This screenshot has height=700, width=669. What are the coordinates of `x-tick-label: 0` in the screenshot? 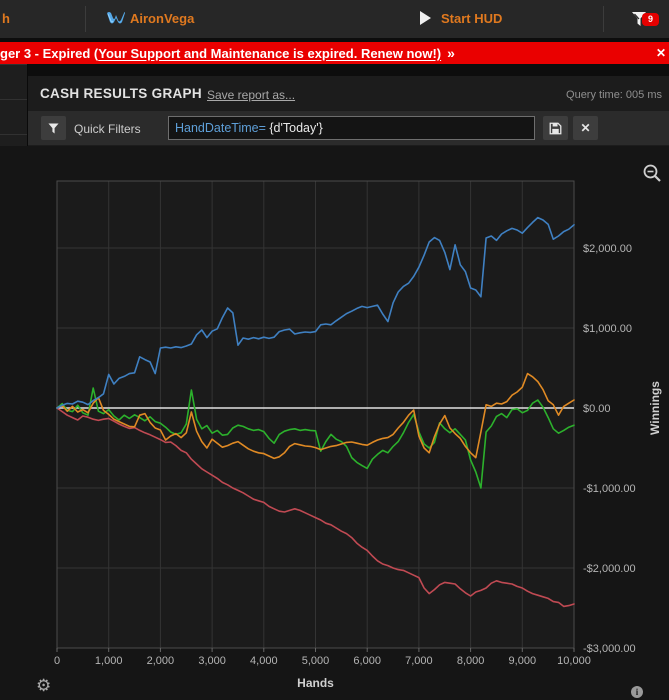 It's located at (57, 661).